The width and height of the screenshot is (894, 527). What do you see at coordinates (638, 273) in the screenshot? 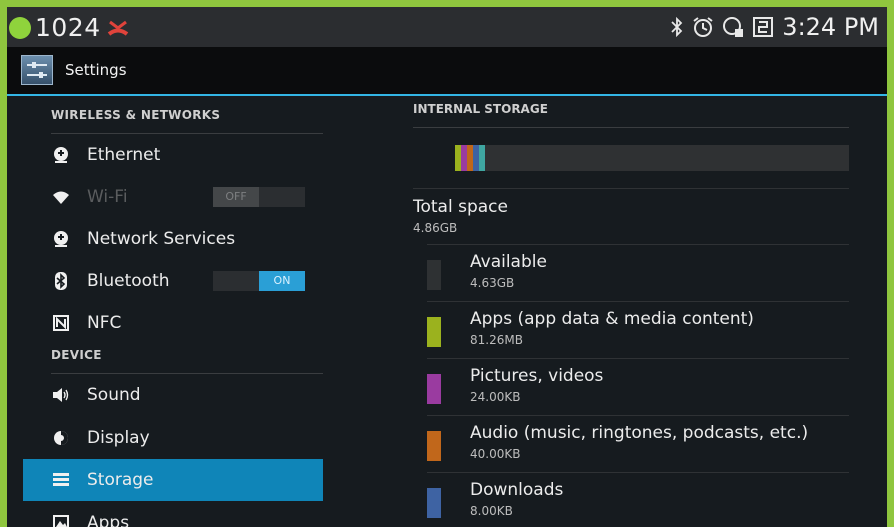
I see `storage-row-available: Available 4.63GB` at bounding box center [638, 273].